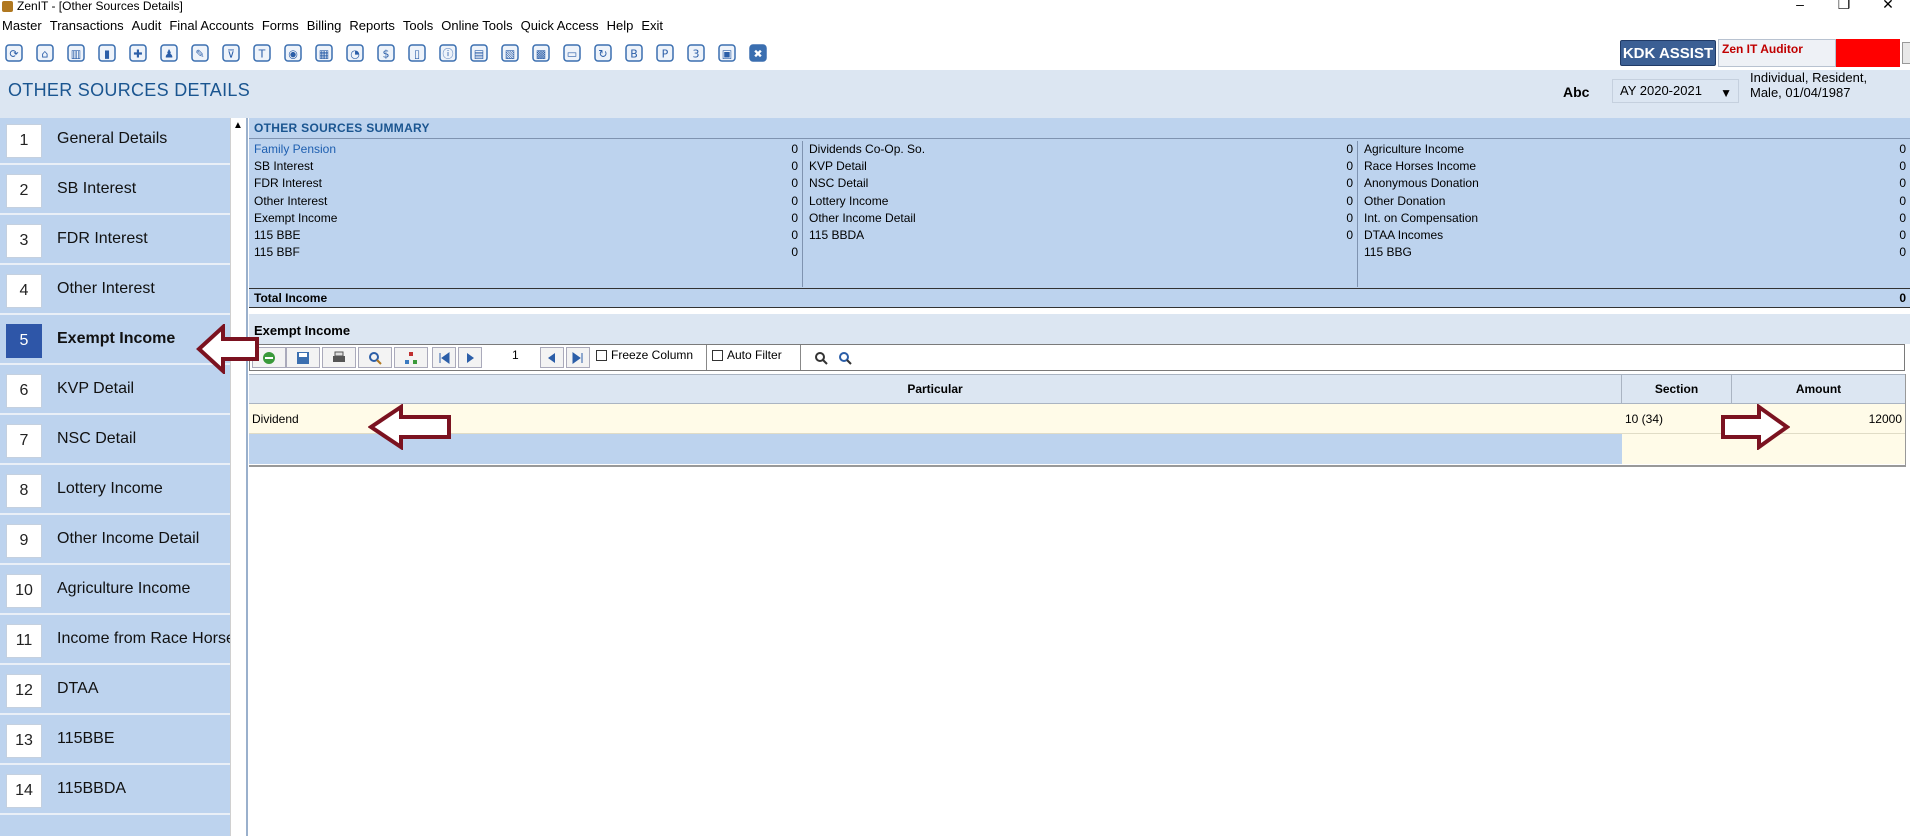 The width and height of the screenshot is (1910, 836). I want to click on calendar-icon: ▩, so click(540, 53).